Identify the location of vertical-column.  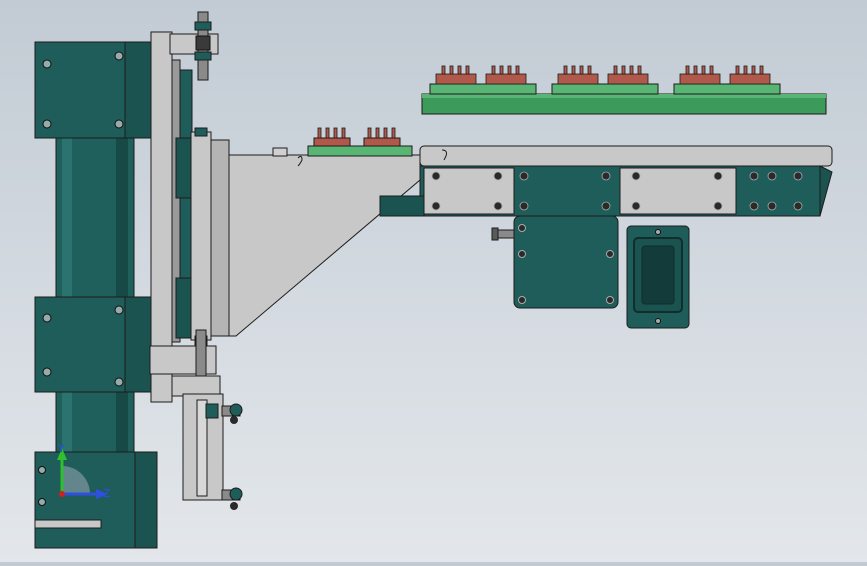
(95, 295).